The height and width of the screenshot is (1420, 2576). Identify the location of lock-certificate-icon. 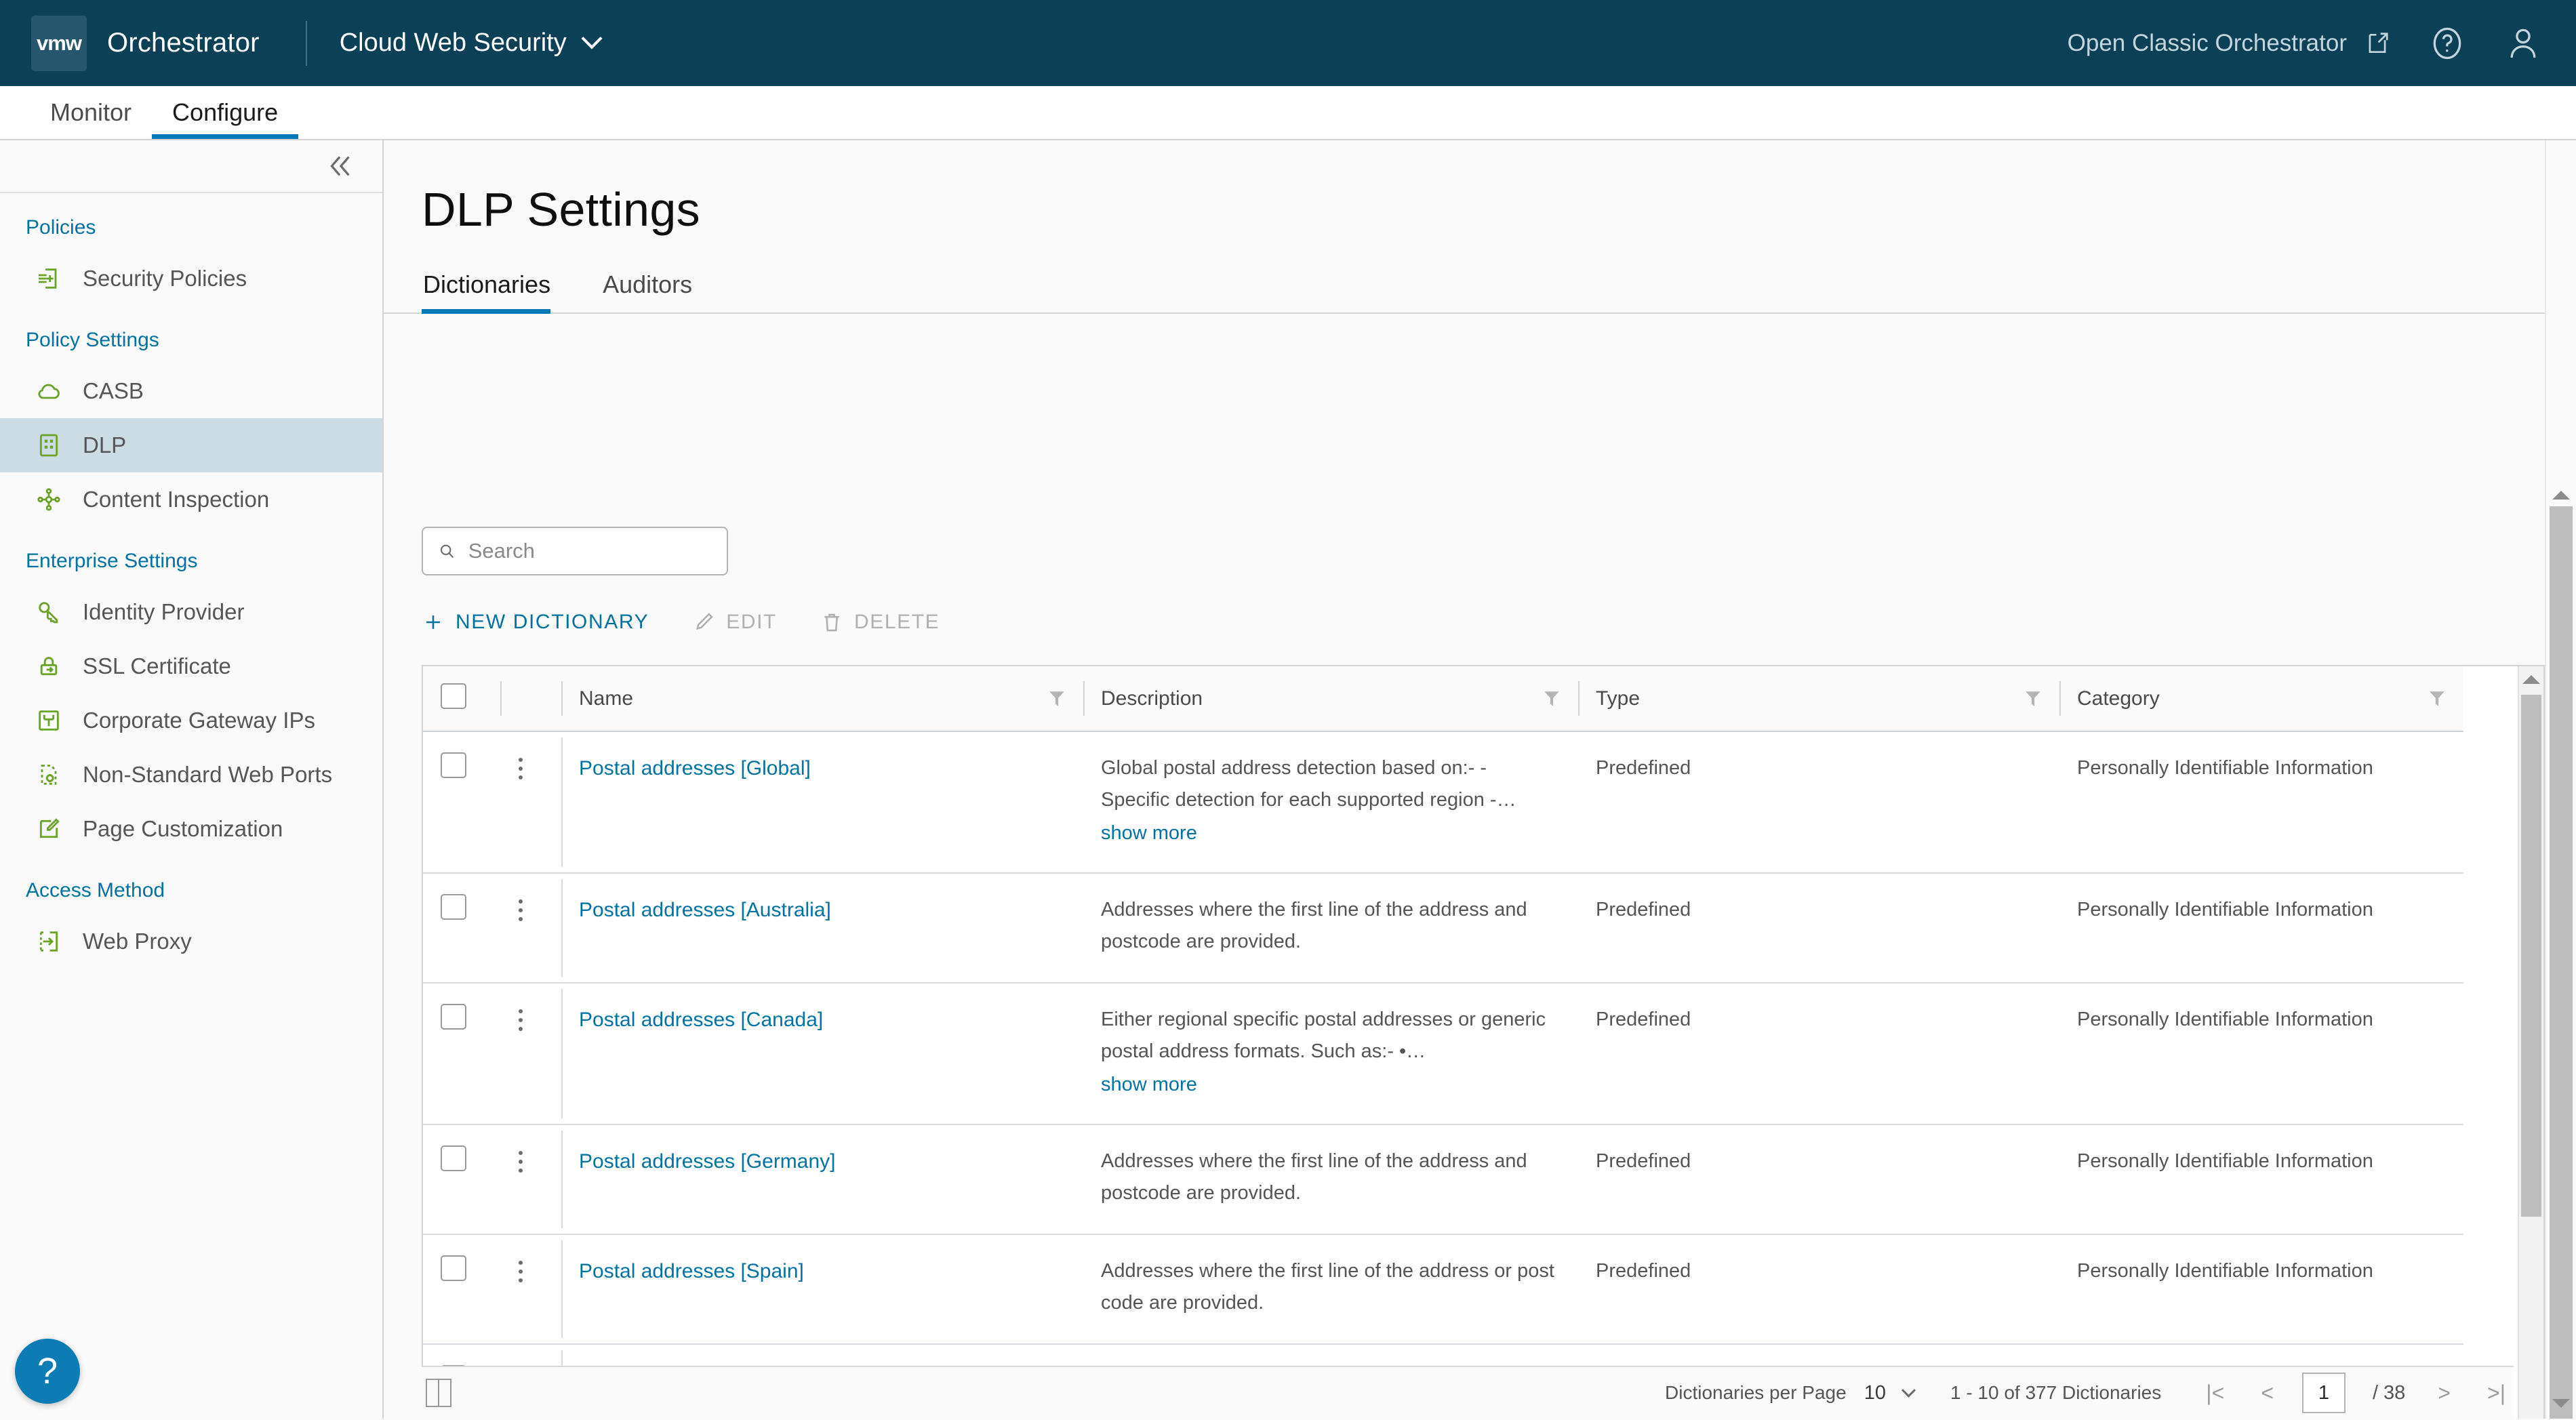
(49, 666).